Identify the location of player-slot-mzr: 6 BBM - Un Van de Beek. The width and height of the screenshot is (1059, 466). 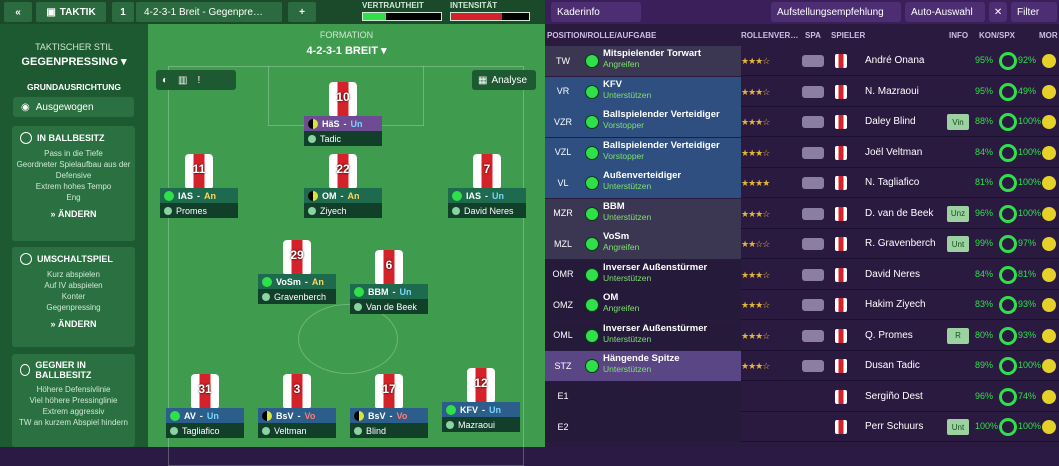
(389, 282).